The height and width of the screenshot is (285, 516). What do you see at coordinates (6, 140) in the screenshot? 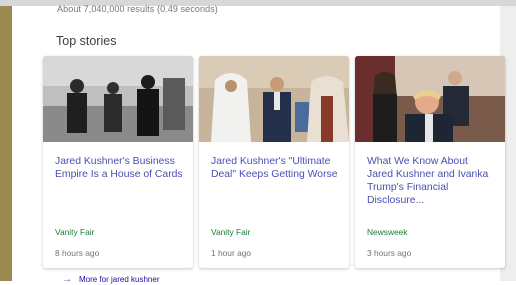
I see `left-edge-strip` at bounding box center [6, 140].